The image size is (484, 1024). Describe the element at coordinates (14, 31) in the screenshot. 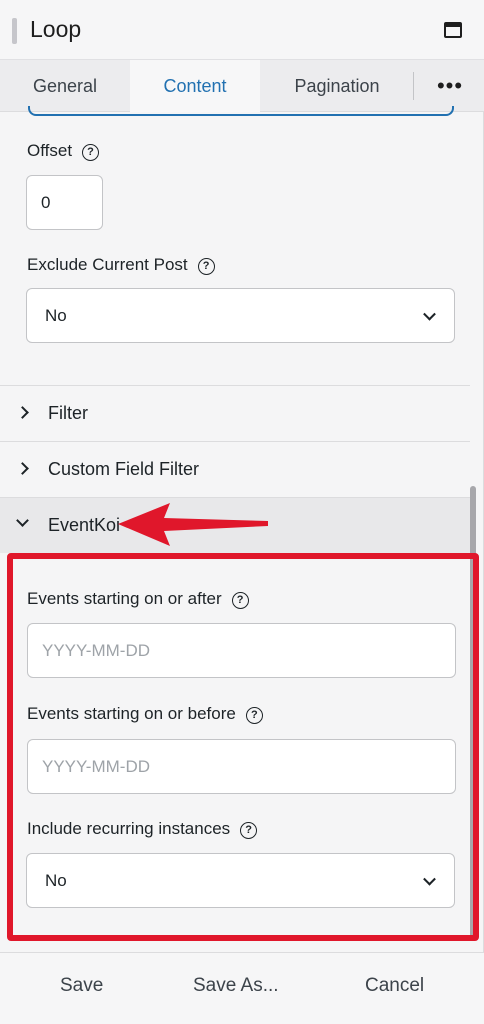

I see `drag-handle` at that location.